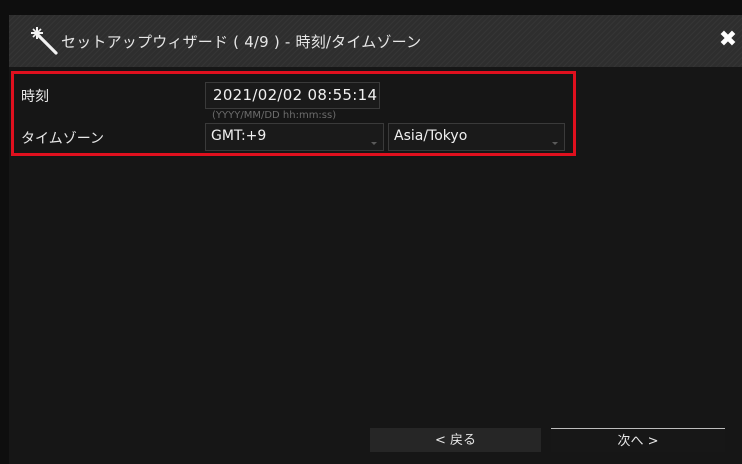 The width and height of the screenshot is (742, 464). I want to click on close-button: ✖, so click(728, 40).